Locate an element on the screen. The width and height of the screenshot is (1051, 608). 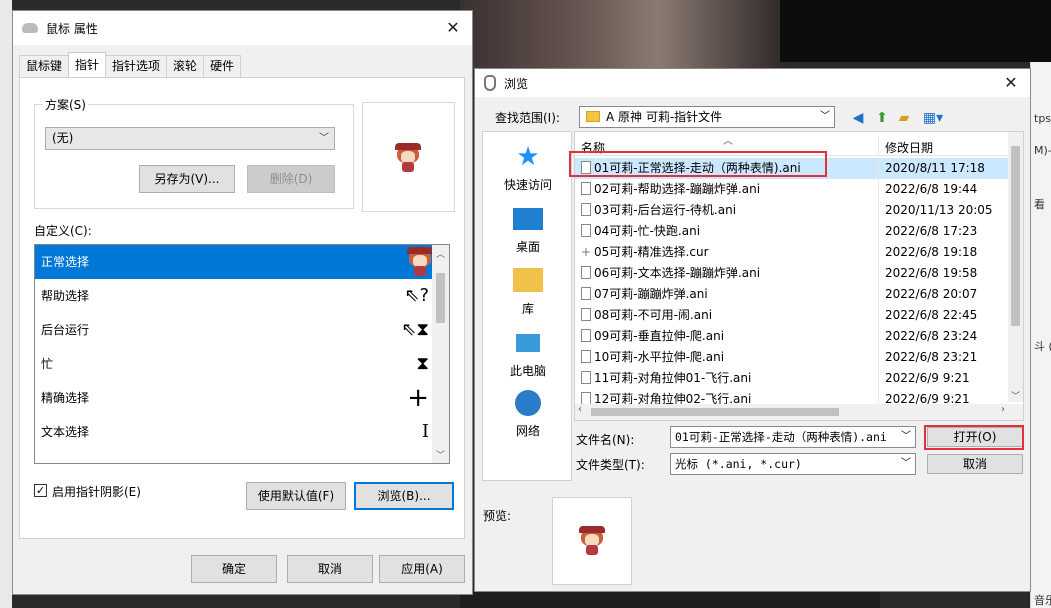
file-date: 2022/6/9 9:21 is located at coordinates (927, 378).